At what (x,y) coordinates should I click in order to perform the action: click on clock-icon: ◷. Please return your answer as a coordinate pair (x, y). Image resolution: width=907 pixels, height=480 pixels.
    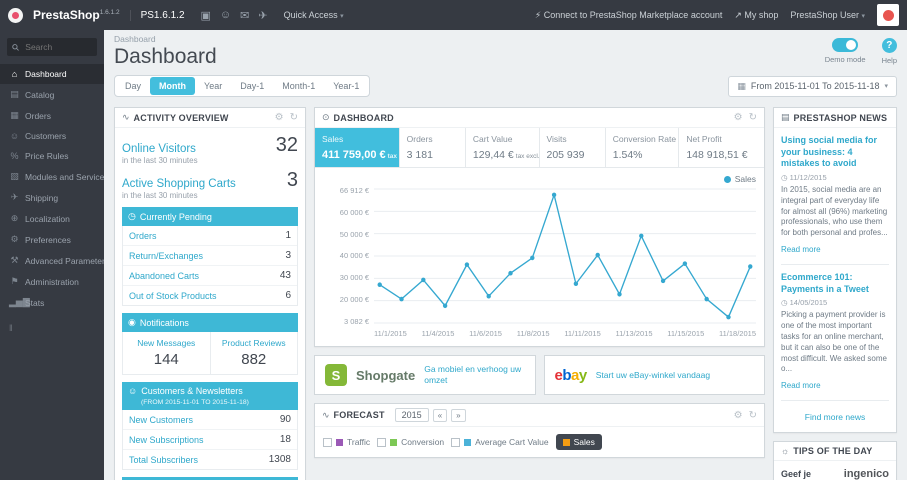
    Looking at the image, I should click on (784, 303).